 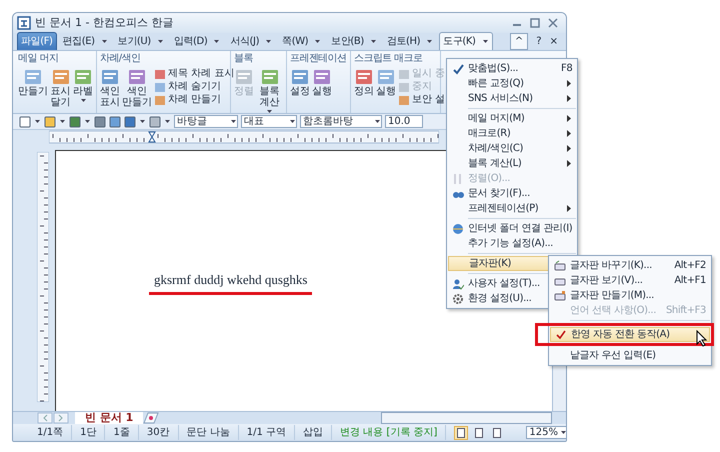 I want to click on ribbon-button: 설정, so click(x=300, y=82).